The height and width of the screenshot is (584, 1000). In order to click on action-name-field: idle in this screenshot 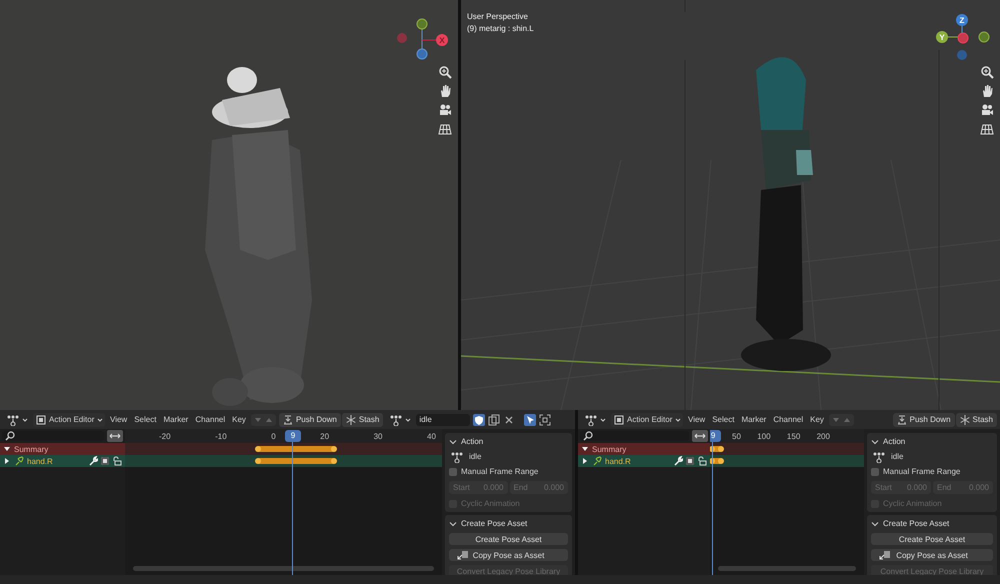, I will do `click(443, 420)`.